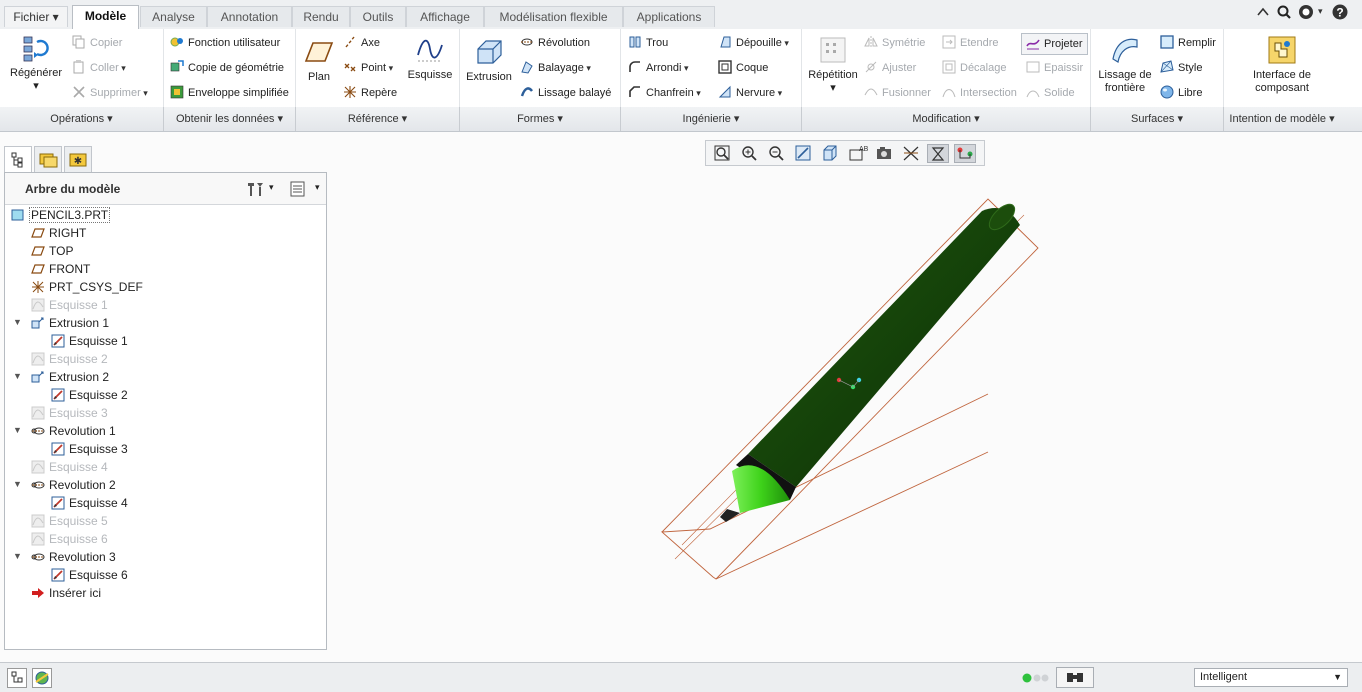 This screenshot has height=692, width=1362. I want to click on group-formes: Formes ▾, so click(540, 119).